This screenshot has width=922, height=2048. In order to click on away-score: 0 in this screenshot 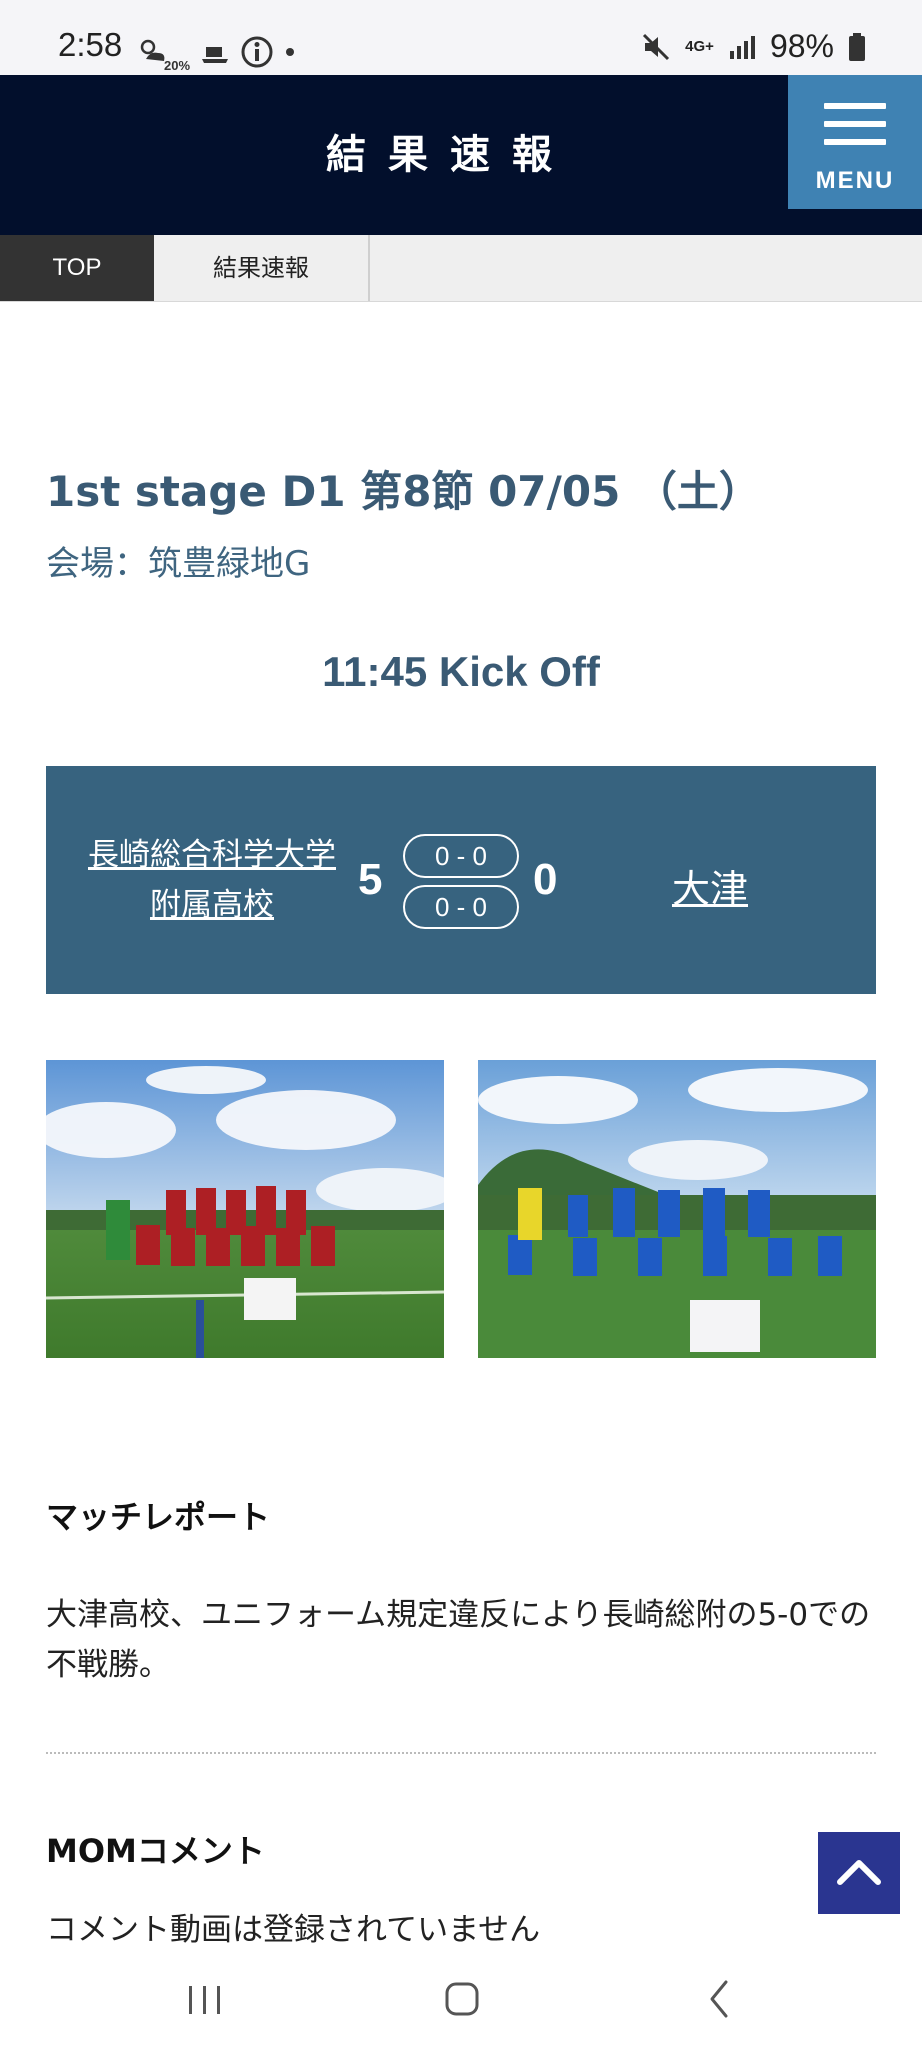, I will do `click(545, 879)`.